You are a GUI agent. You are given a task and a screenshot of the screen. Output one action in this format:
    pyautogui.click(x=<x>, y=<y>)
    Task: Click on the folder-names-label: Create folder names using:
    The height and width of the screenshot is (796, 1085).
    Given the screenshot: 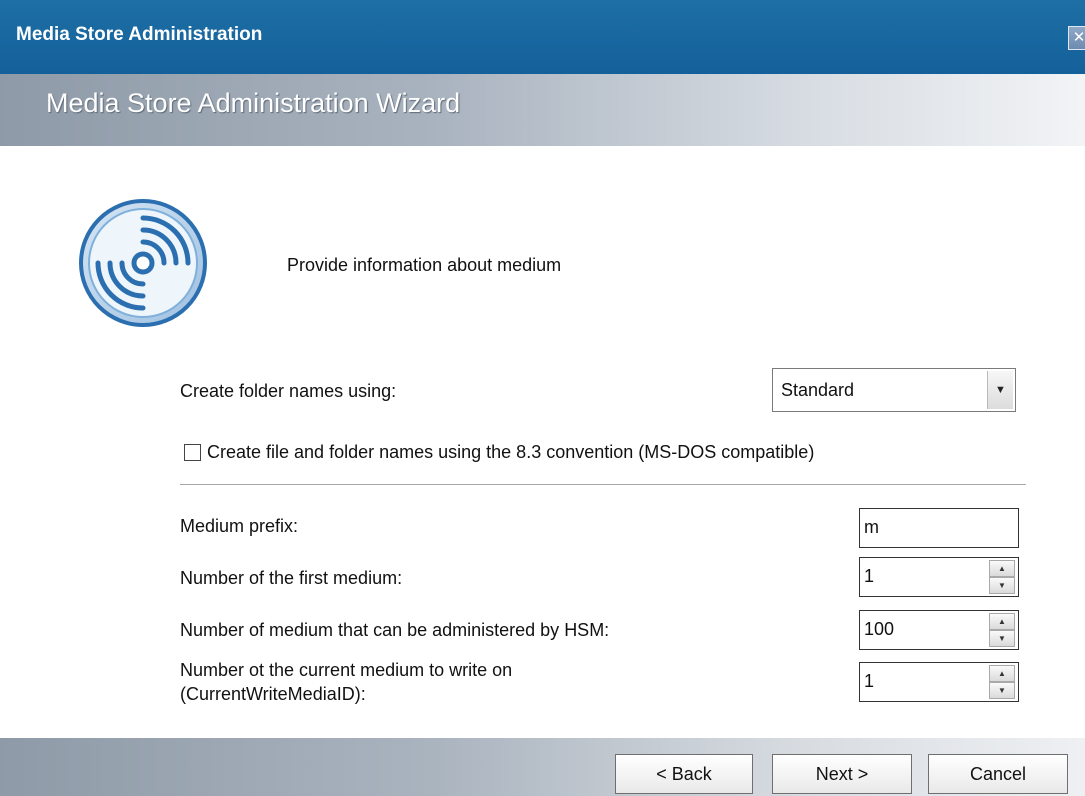 What is the action you would take?
    pyautogui.click(x=288, y=391)
    